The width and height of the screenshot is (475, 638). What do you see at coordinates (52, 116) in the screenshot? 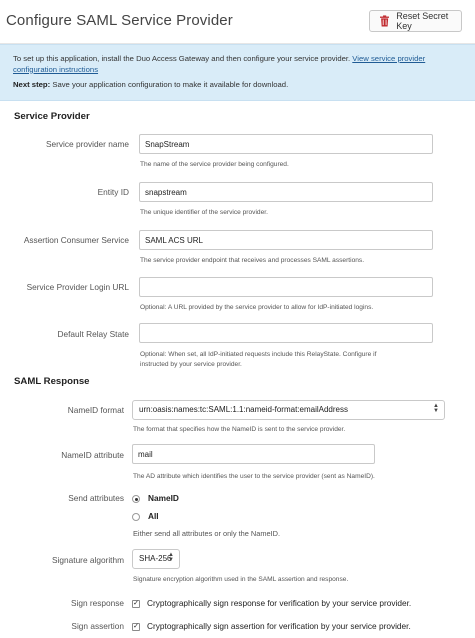
I see `service-provider-heading: Service Provider` at bounding box center [52, 116].